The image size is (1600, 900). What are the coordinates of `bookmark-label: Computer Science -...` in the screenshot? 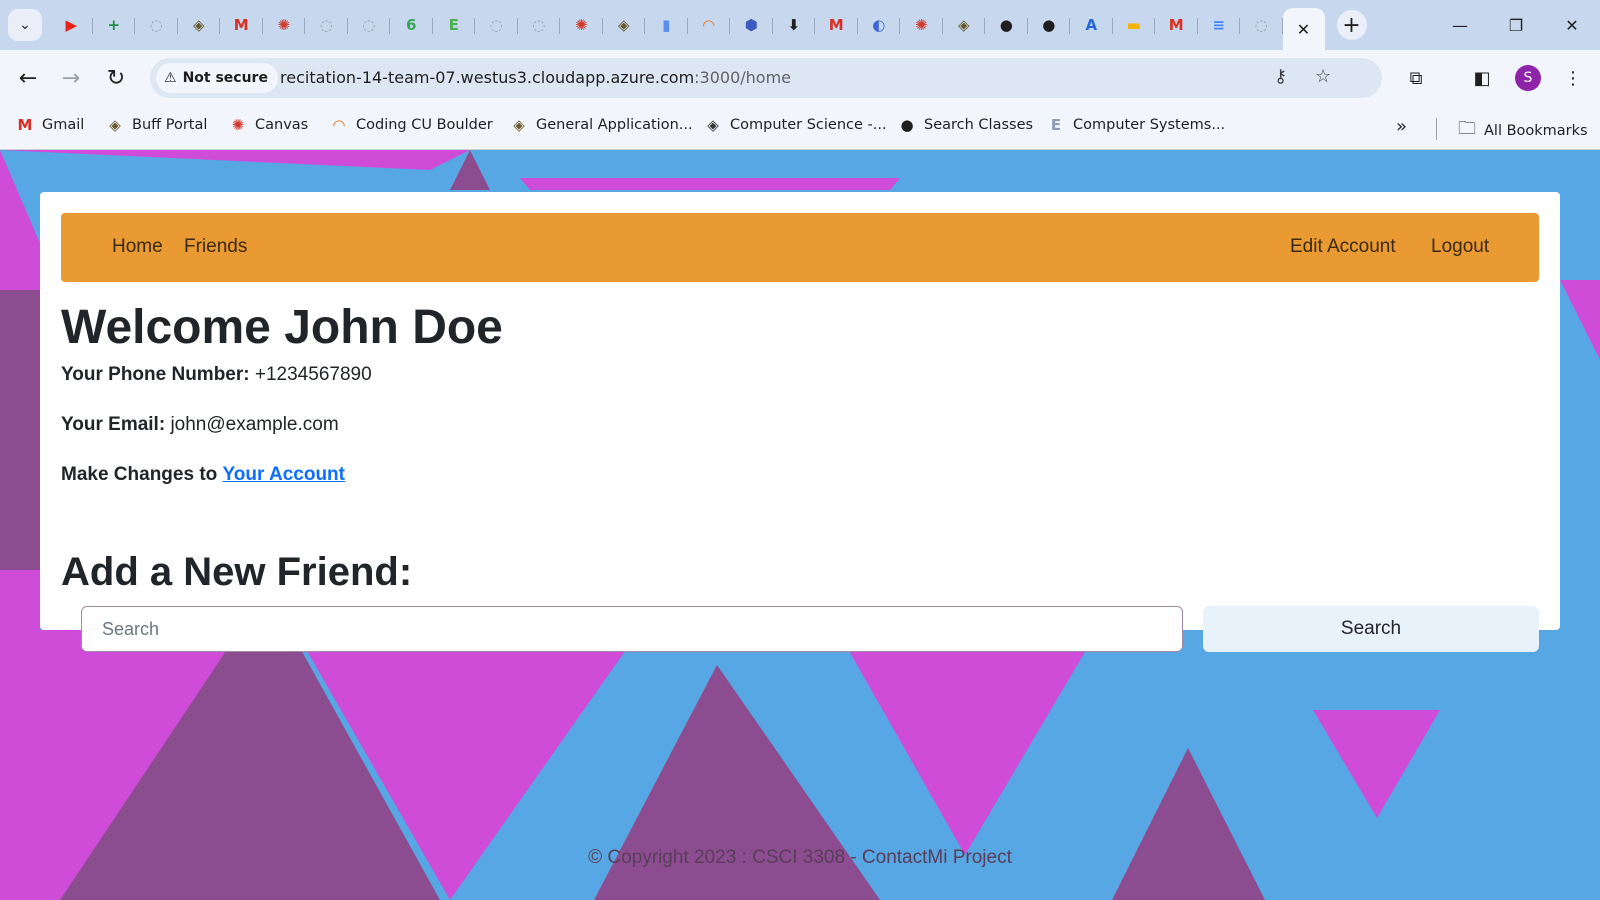 It's located at (808, 125).